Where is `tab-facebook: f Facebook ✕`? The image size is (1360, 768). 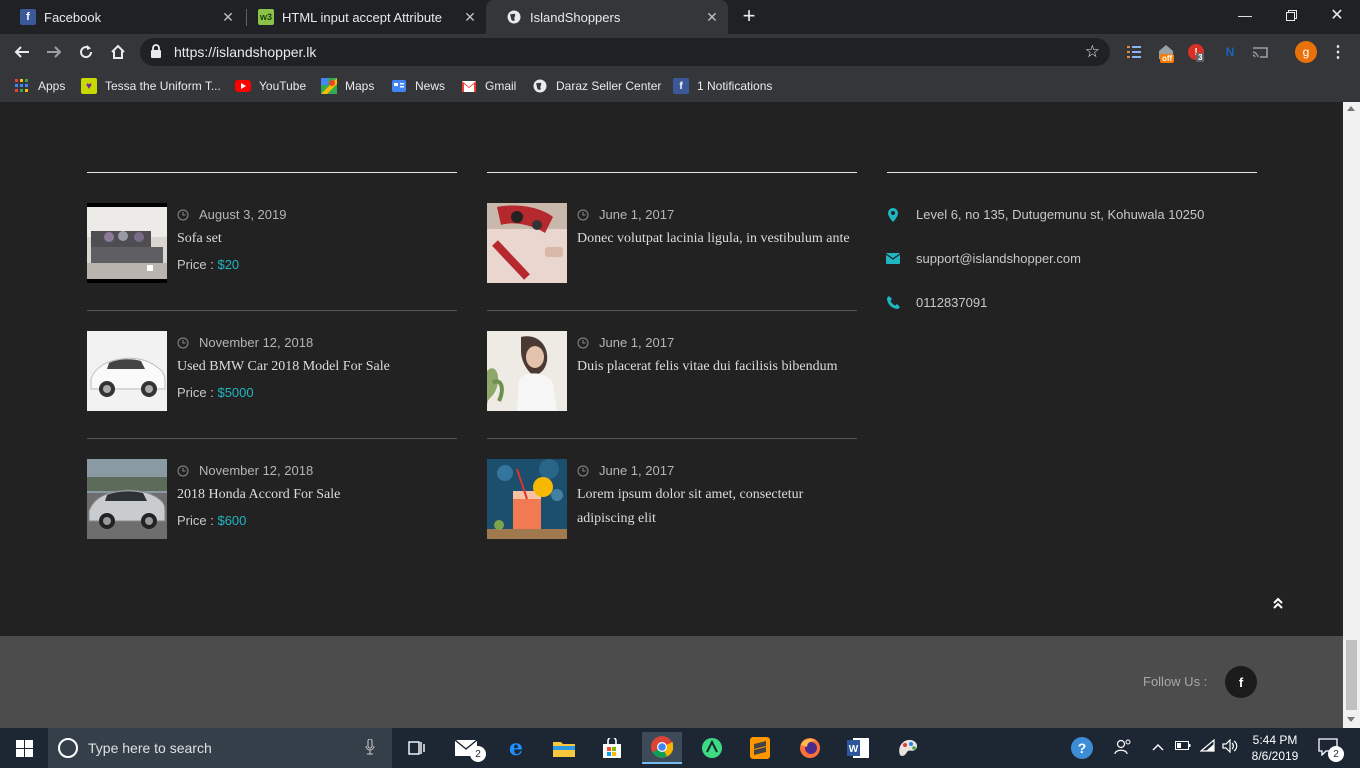
tab-facebook: f Facebook ✕ is located at coordinates (122, 17).